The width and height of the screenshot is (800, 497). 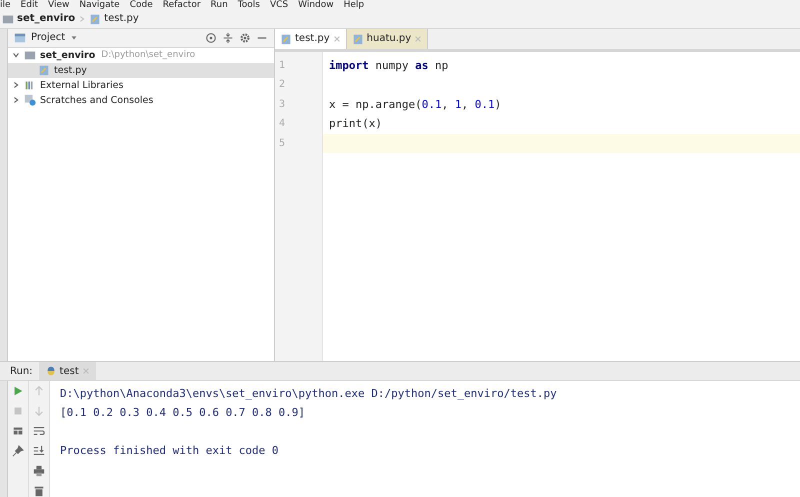 I want to click on layout-icon, so click(x=18, y=431).